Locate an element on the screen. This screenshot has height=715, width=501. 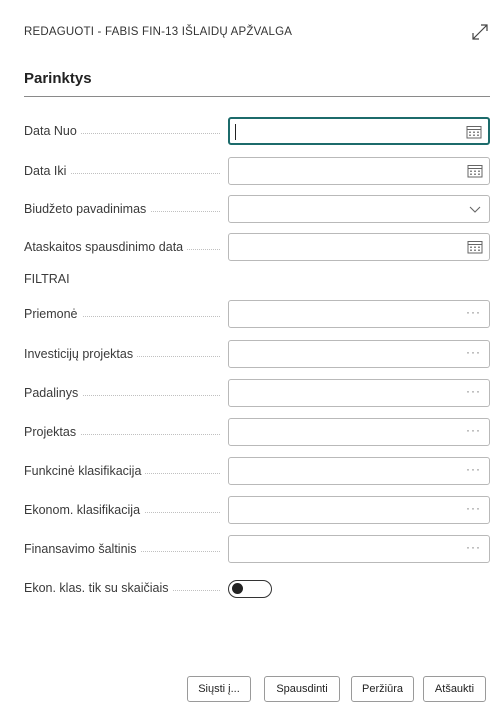
expand-icon is located at coordinates (480, 32).